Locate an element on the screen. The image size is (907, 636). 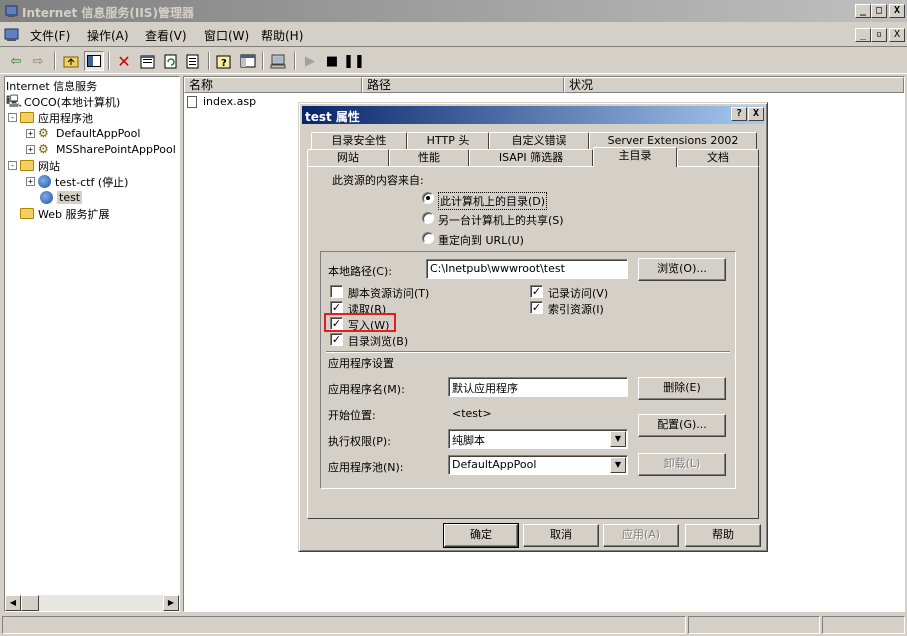
radio-network-share is located at coordinates (428, 218).